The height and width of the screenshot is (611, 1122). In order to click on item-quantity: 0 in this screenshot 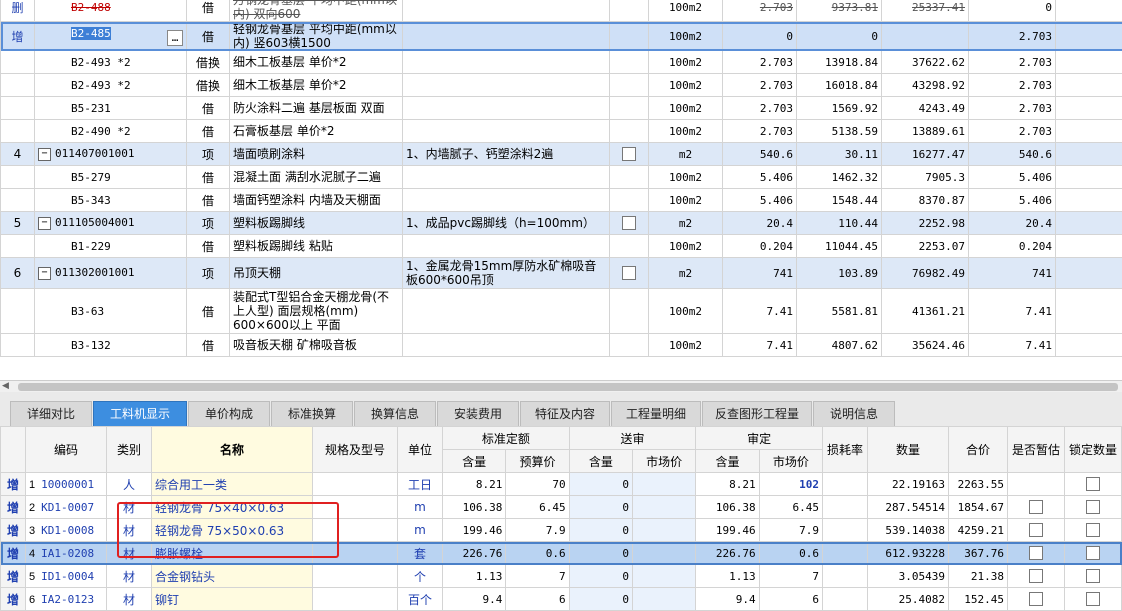, I will do `click(760, 36)`.